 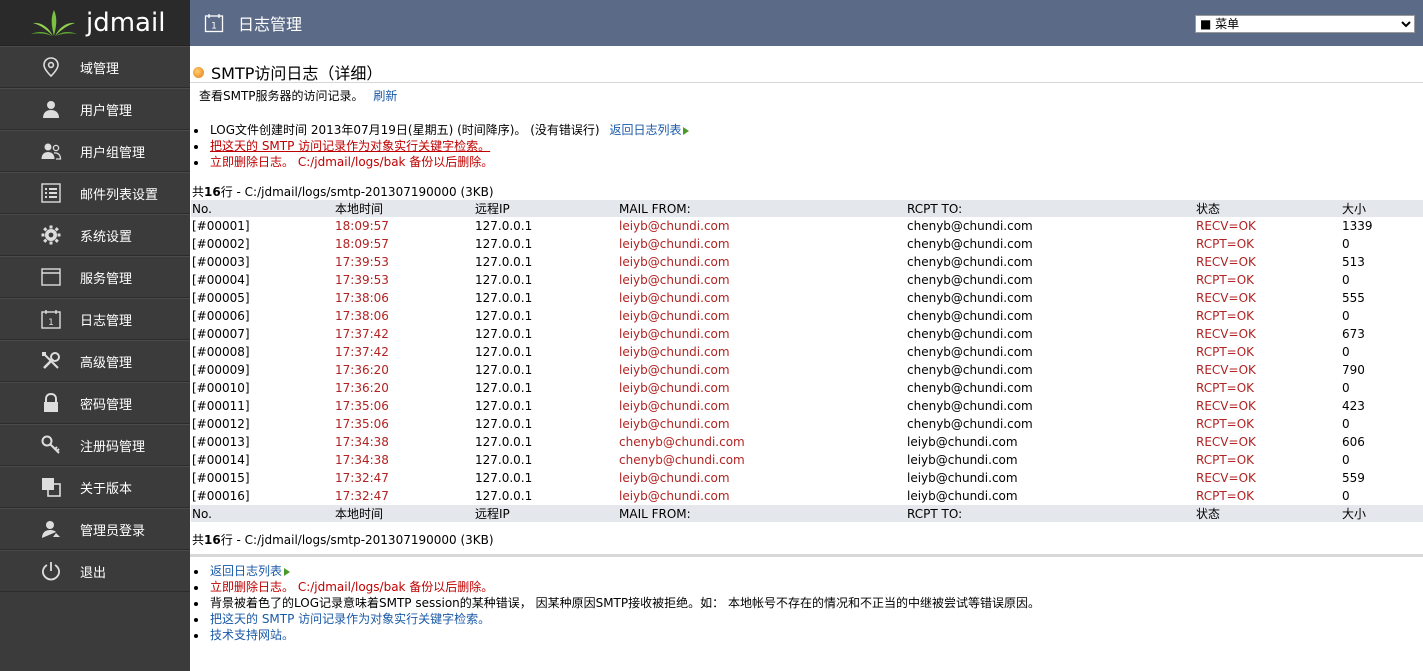 What do you see at coordinates (1050, 513) in the screenshot?
I see `col-rcpt-to-header: RCPT TO:` at bounding box center [1050, 513].